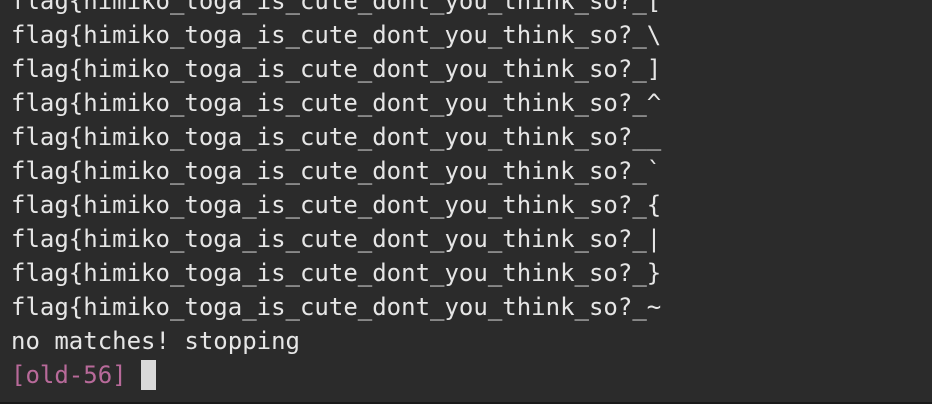 The width and height of the screenshot is (932, 404). Describe the element at coordinates (155, 341) in the screenshot. I see `status-line: no matches! stopping` at that location.